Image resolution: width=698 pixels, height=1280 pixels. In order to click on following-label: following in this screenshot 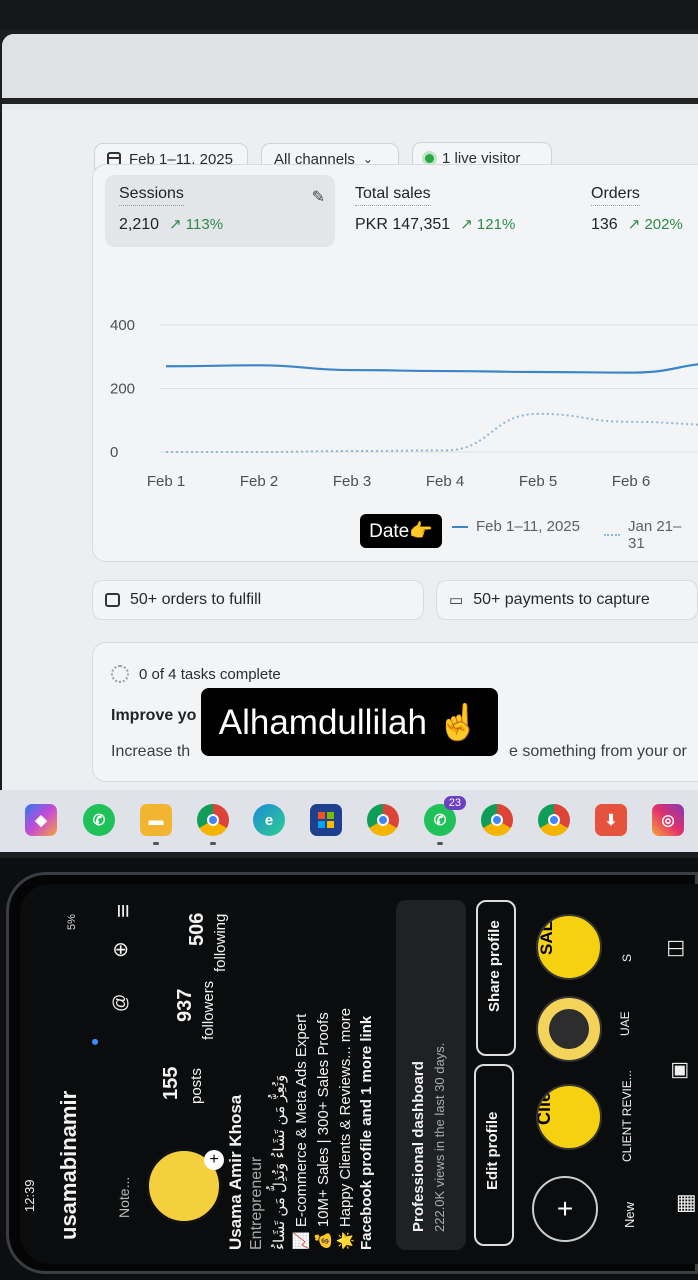, I will do `click(220, 943)`.